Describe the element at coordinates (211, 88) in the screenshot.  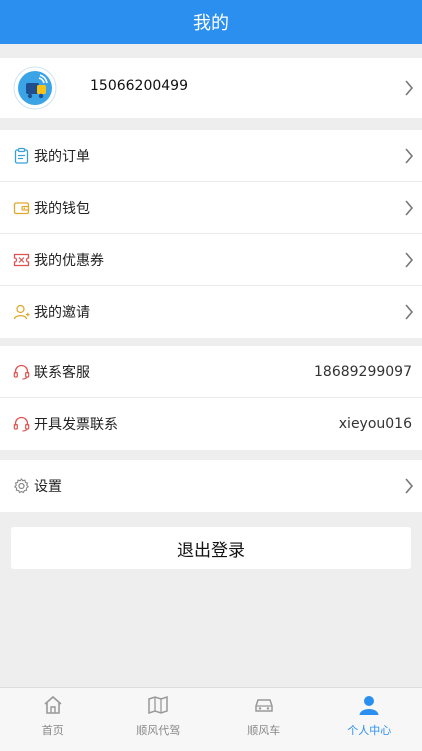
I see `profile-card: 15066200499` at that location.